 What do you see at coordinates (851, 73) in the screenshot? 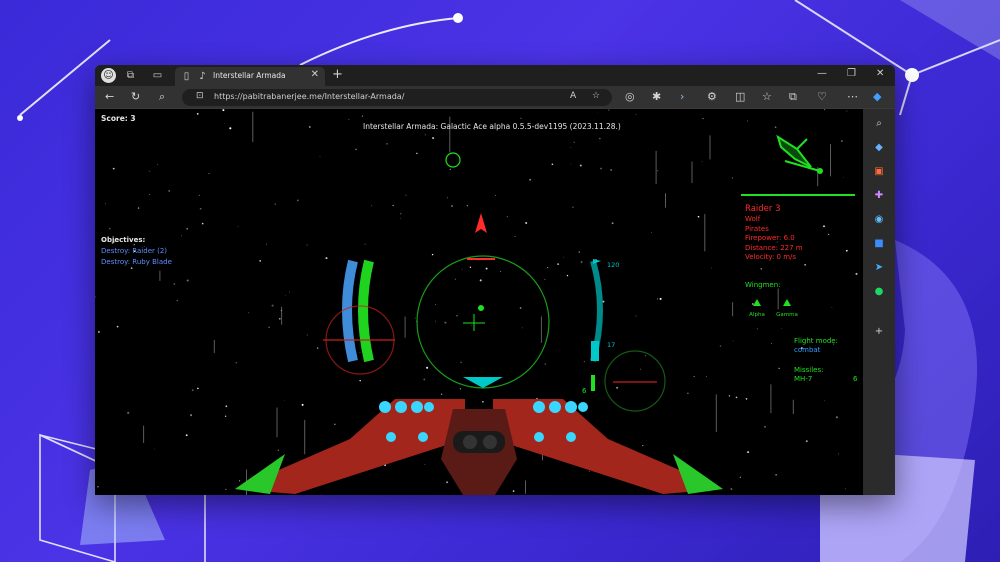
I see `restore-icon: ❐` at bounding box center [851, 73].